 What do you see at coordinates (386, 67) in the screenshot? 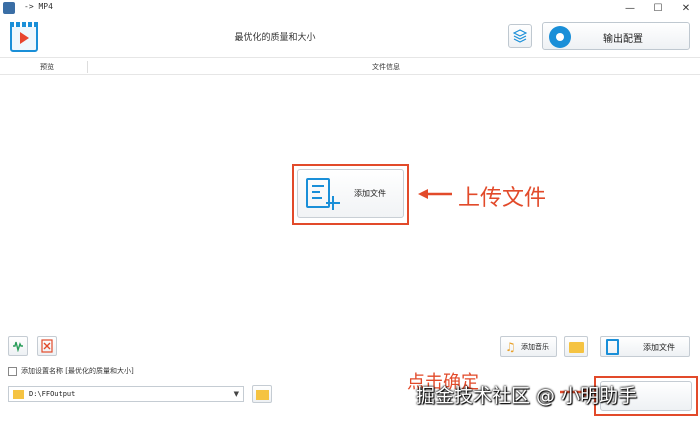
I see `column-file-info: 文件信息` at bounding box center [386, 67].